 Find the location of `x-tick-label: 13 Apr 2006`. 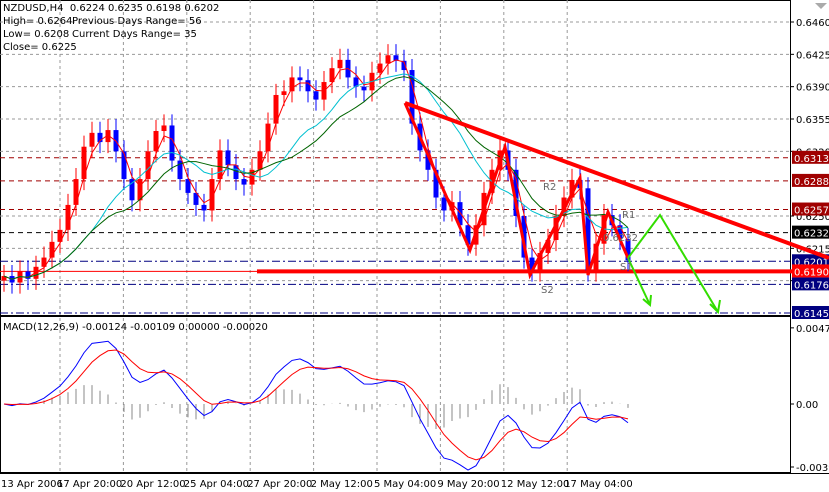

x-tick-label: 13 Apr 2006 is located at coordinates (32, 484).